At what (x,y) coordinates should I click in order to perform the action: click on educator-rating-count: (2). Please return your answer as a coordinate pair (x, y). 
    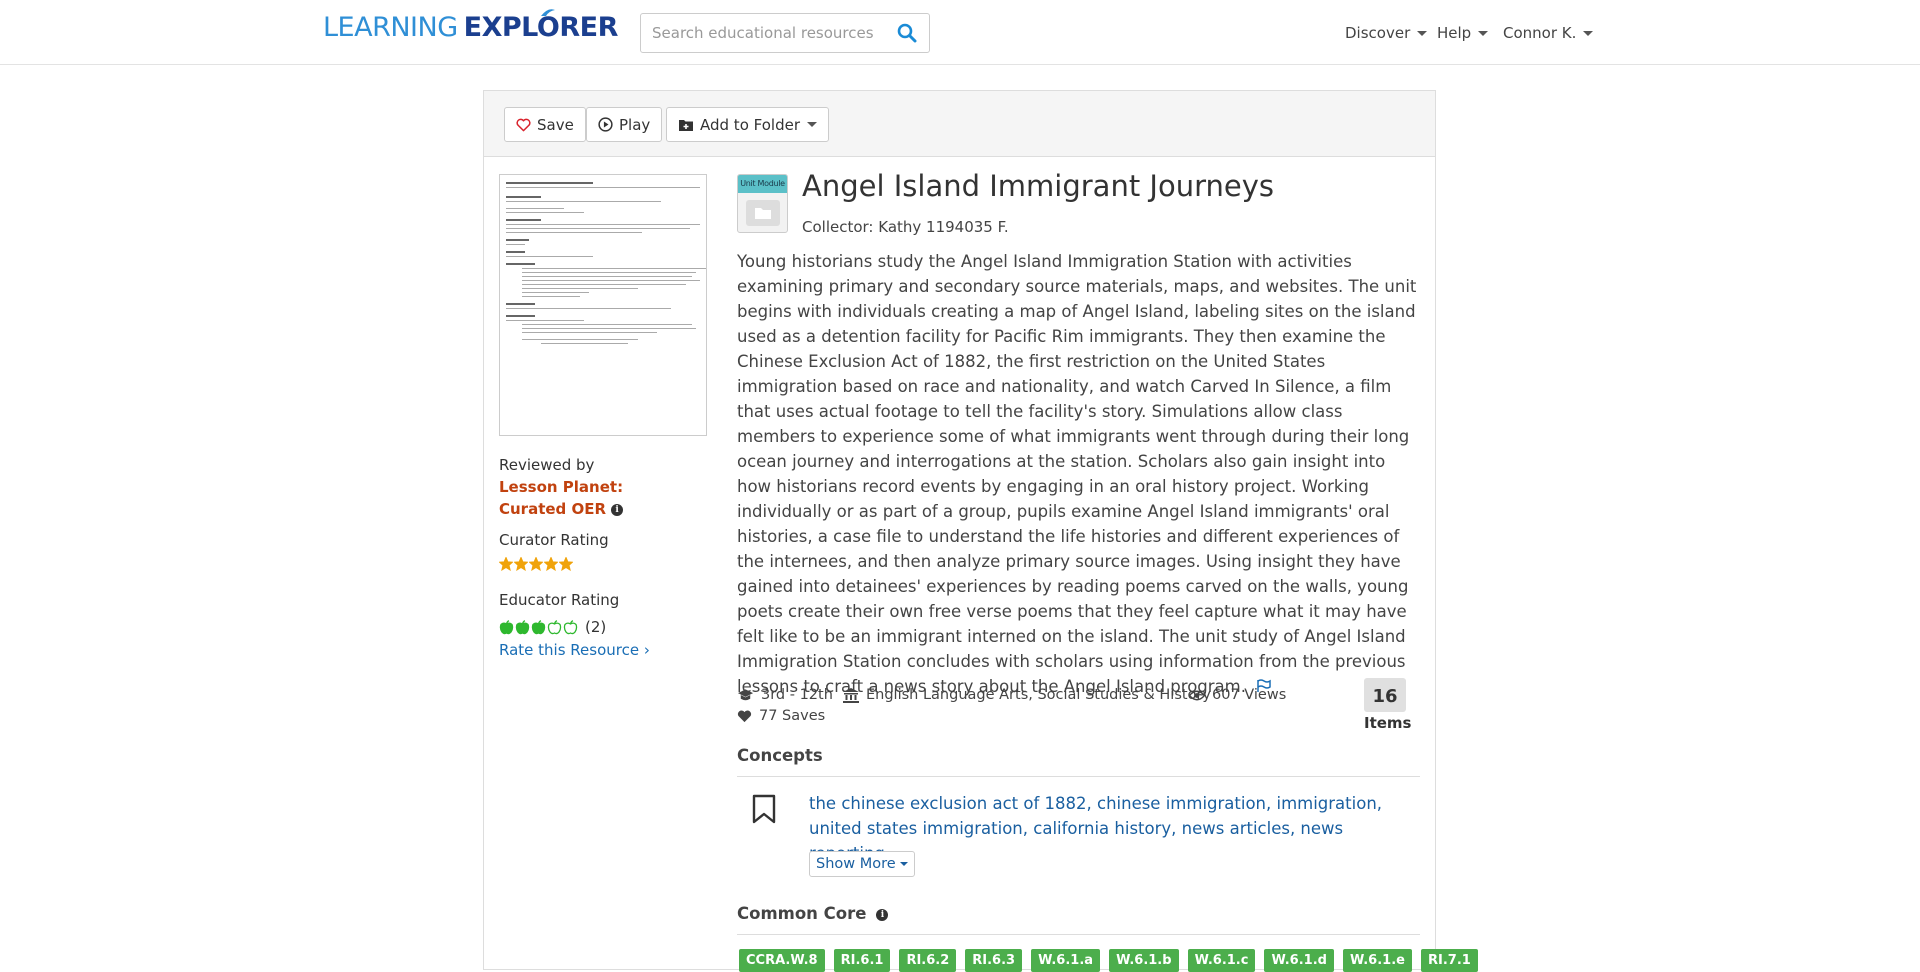
    Looking at the image, I should click on (596, 627).